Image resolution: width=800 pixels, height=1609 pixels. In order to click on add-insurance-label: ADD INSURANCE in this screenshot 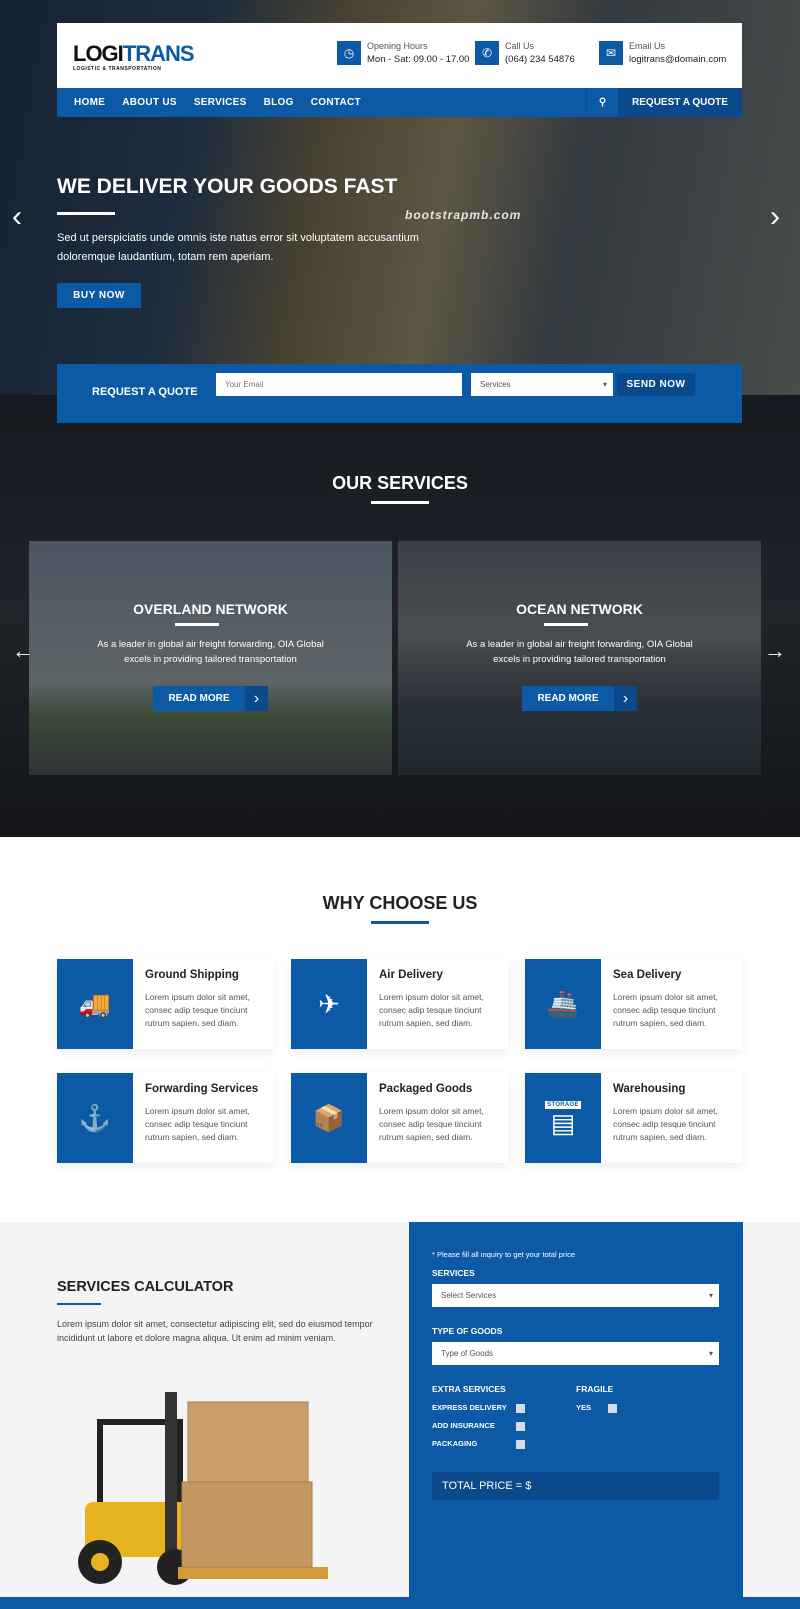, I will do `click(463, 1425)`.